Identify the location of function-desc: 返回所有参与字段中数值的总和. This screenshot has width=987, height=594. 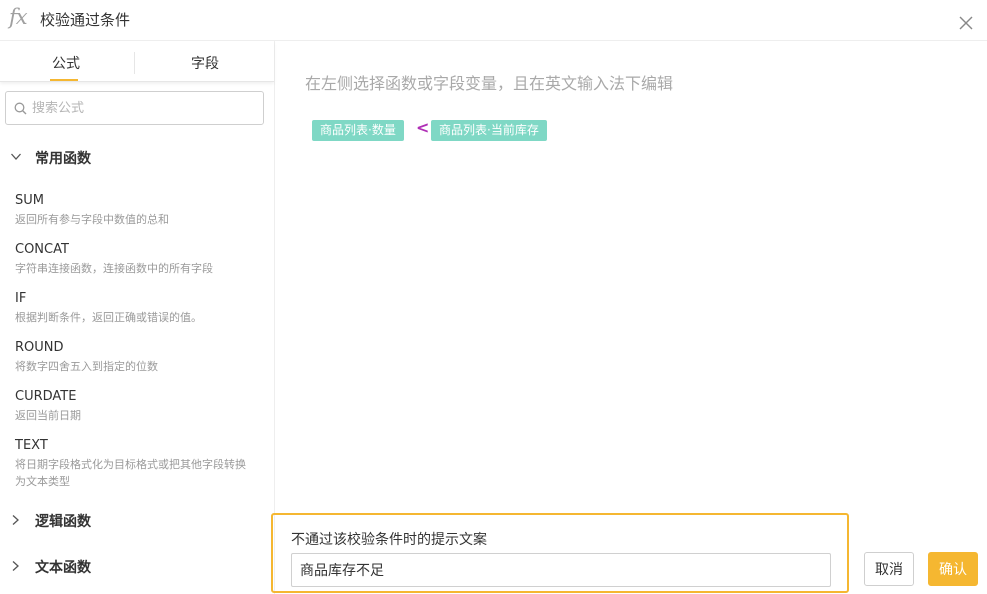
(92, 219).